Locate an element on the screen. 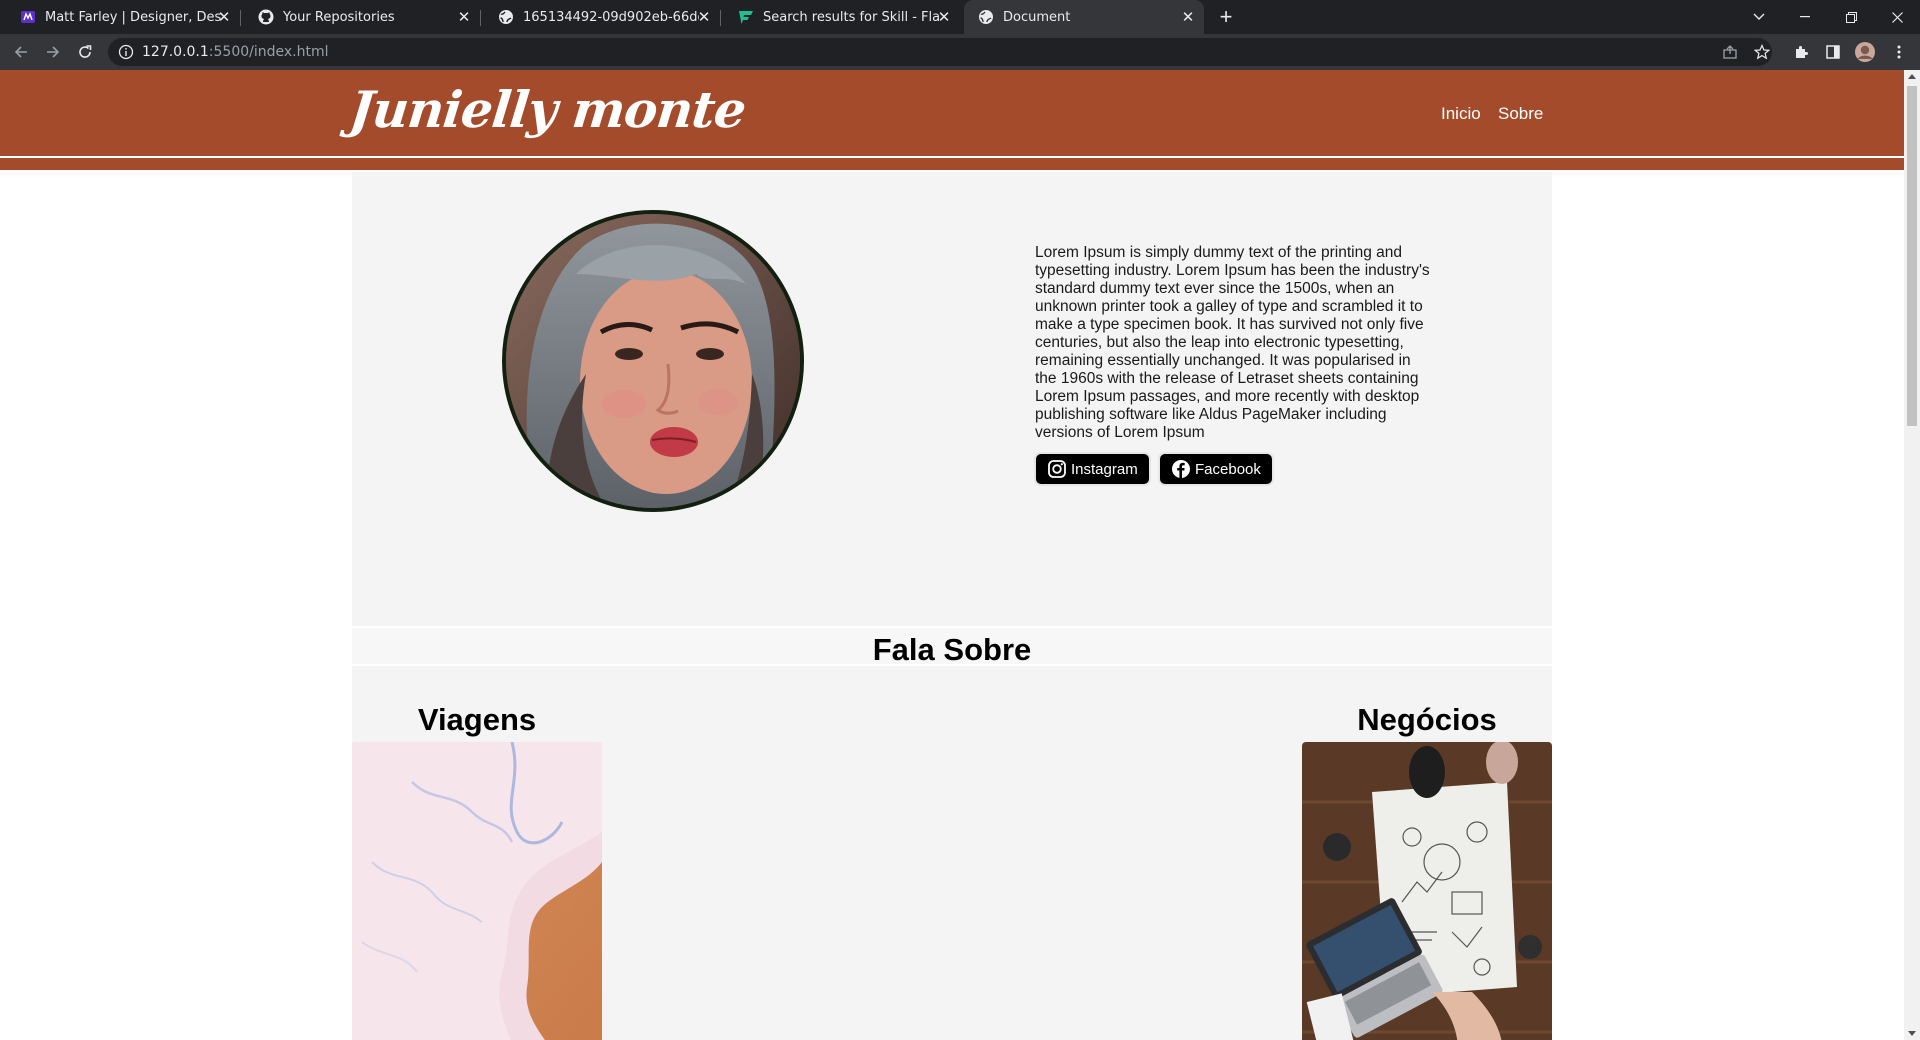  tab-matt-farley: Matt Farley | Designer, Desenvolv ✕ is located at coordinates (120, 17).